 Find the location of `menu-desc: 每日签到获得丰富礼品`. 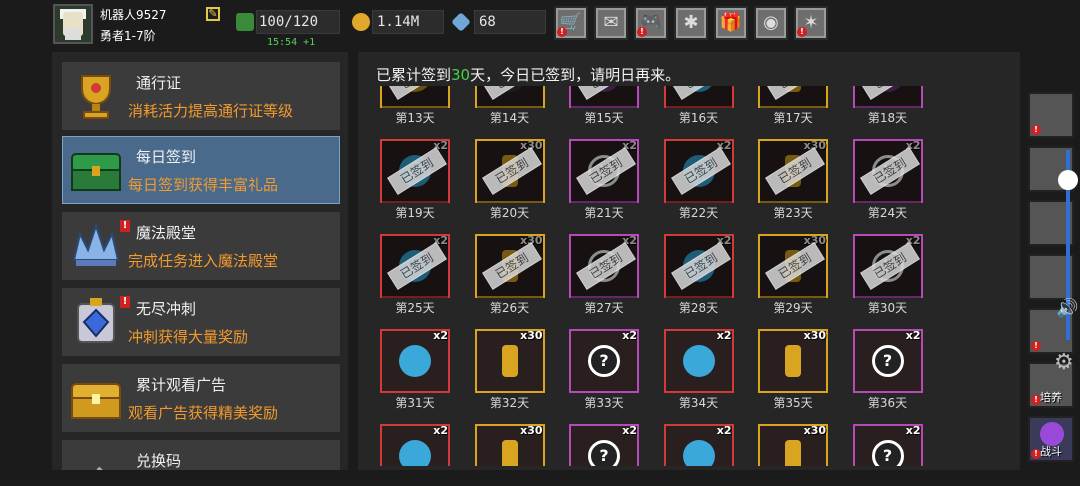

menu-desc: 每日签到获得丰富礼品 is located at coordinates (203, 185).